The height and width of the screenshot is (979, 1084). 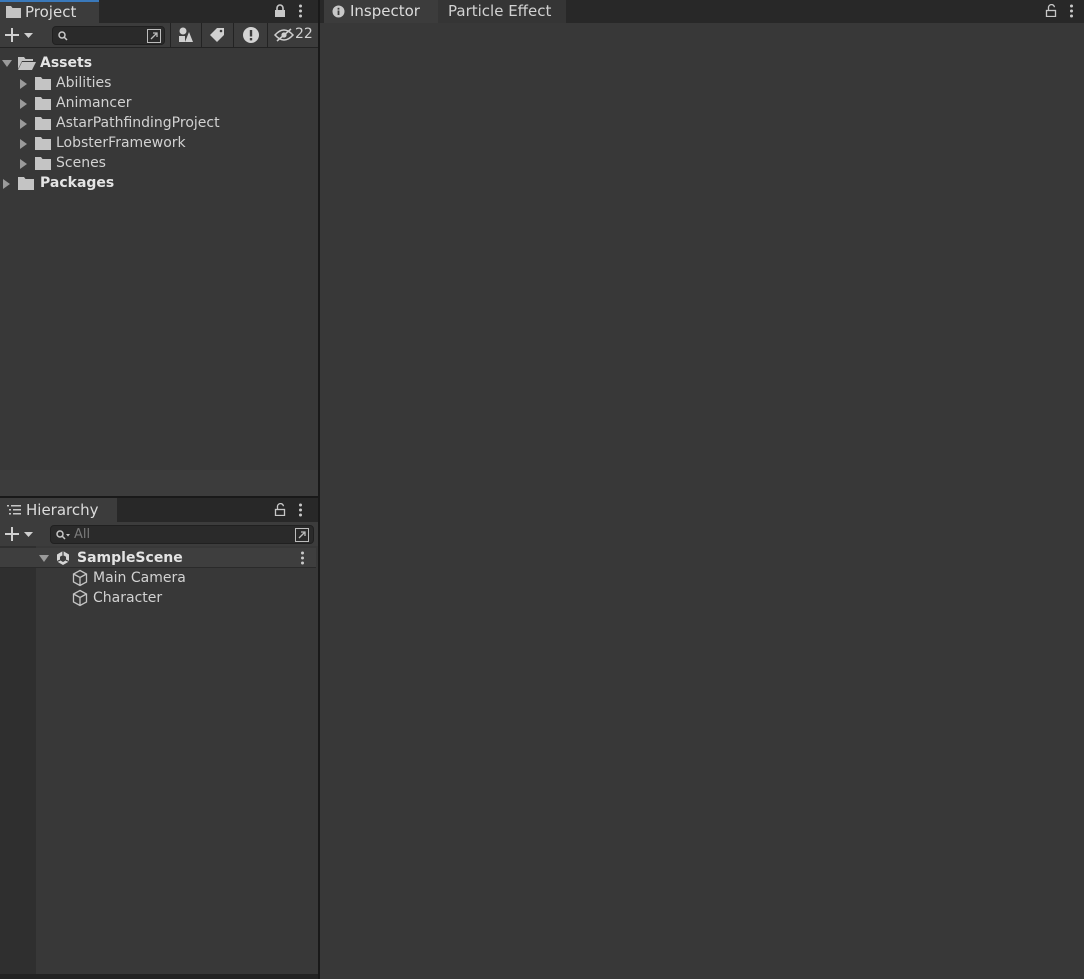 I want to click on tag-icon, so click(x=217, y=35).